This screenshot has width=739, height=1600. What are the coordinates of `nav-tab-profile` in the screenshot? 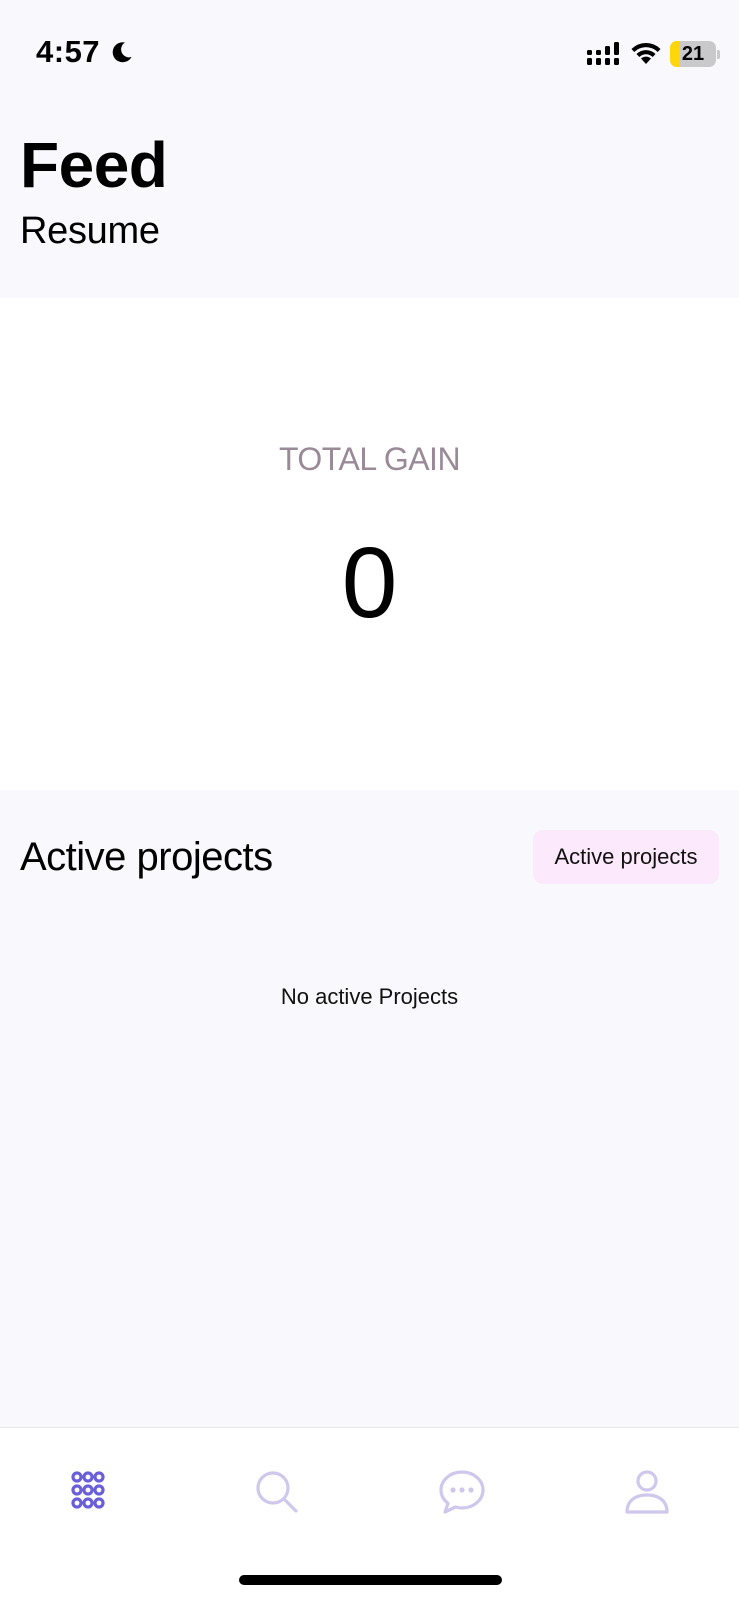 It's located at (647, 1492).